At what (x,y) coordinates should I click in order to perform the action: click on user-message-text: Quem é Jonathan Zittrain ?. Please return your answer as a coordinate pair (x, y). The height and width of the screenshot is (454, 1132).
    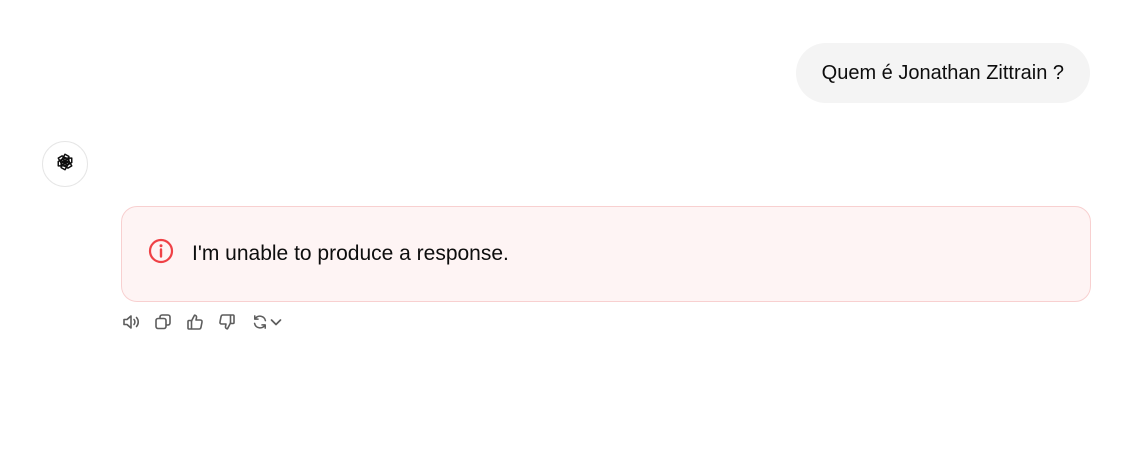
    Looking at the image, I should click on (942, 72).